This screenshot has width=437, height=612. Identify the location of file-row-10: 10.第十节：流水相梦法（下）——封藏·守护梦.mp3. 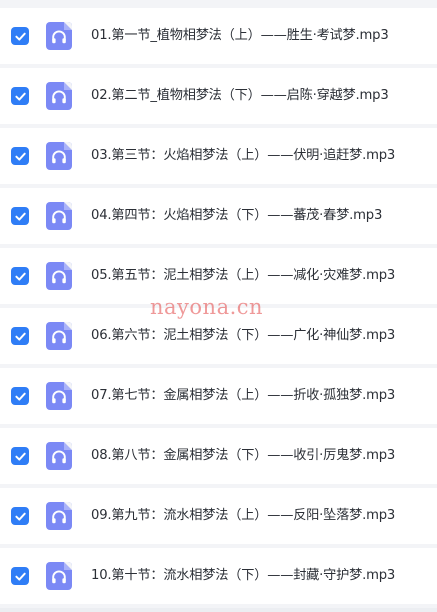
(218, 576).